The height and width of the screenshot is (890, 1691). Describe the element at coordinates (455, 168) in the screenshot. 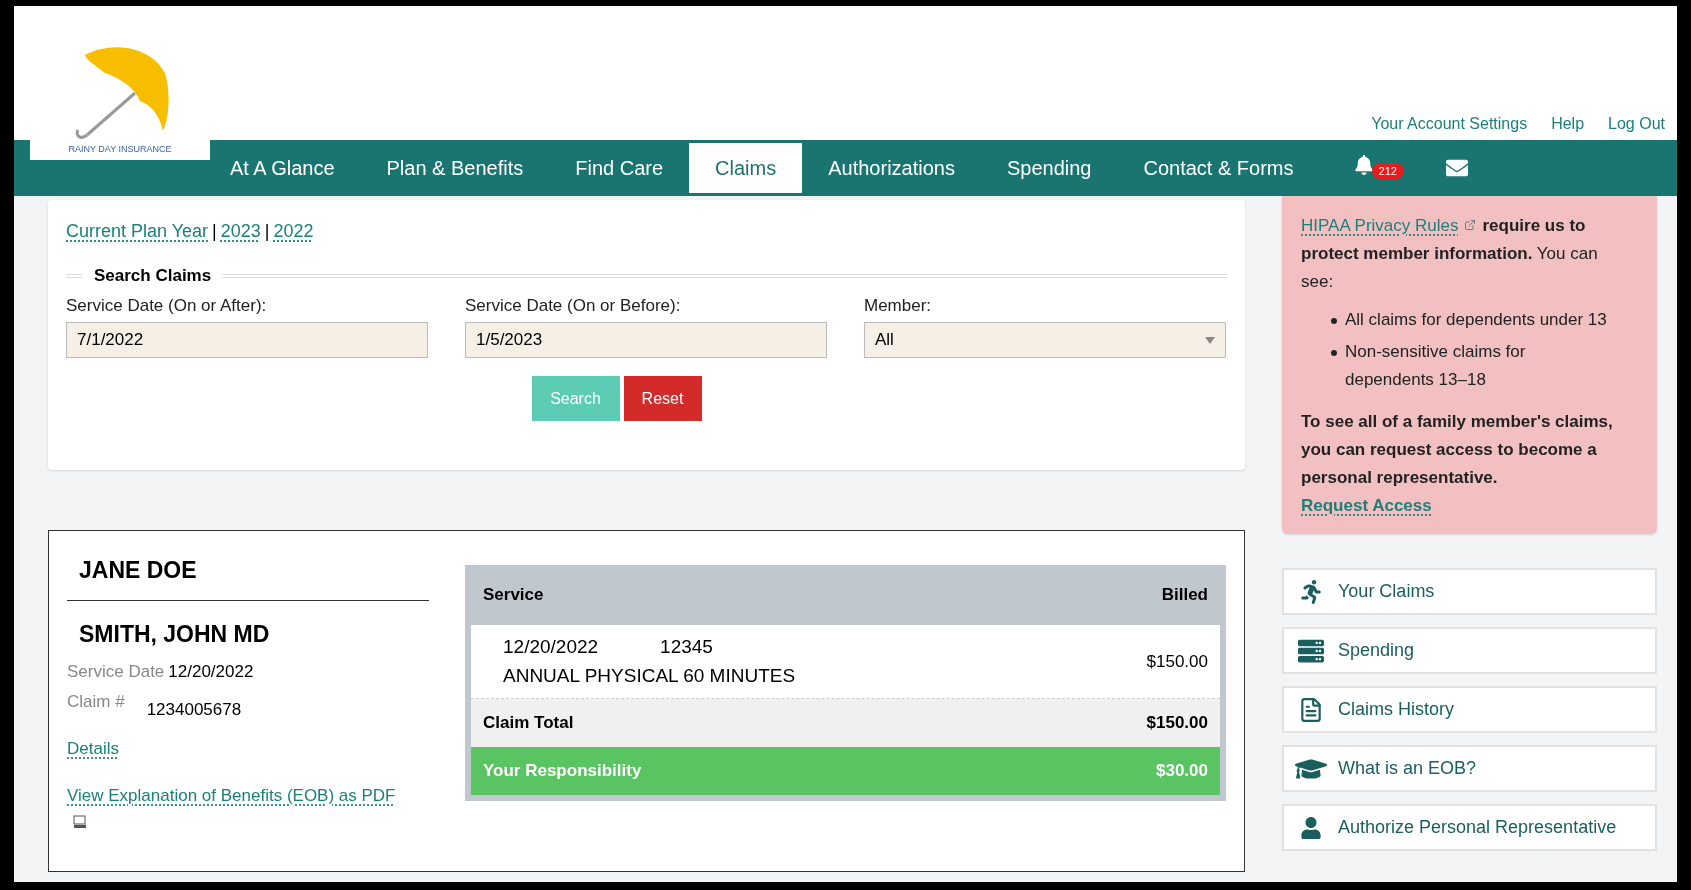

I see `nav-tab: Plan & Benefits` at that location.